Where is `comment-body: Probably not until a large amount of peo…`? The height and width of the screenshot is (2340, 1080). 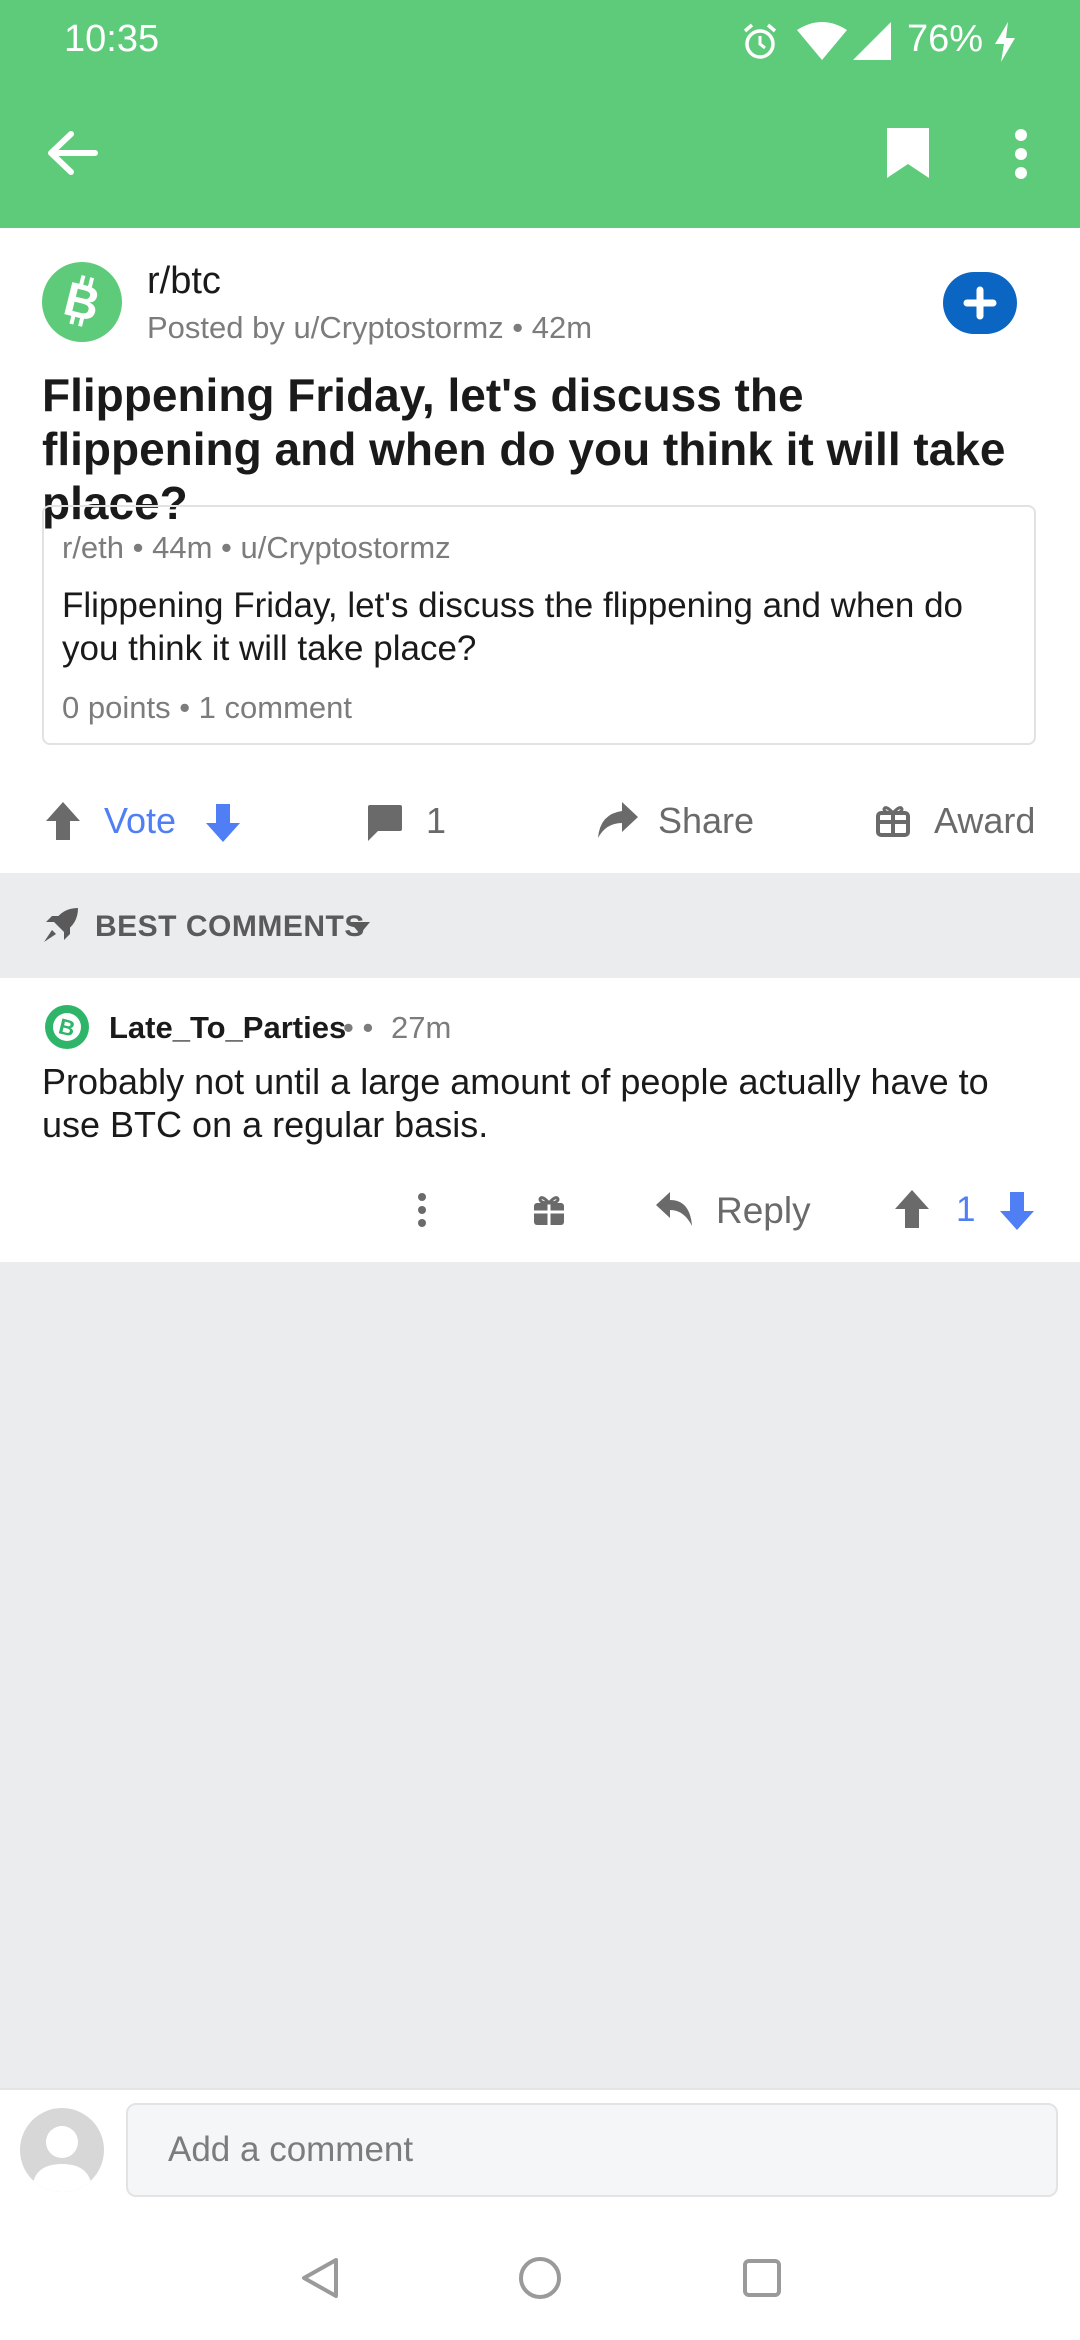
comment-body: Probably not until a large amount of peo… is located at coordinates (515, 1103).